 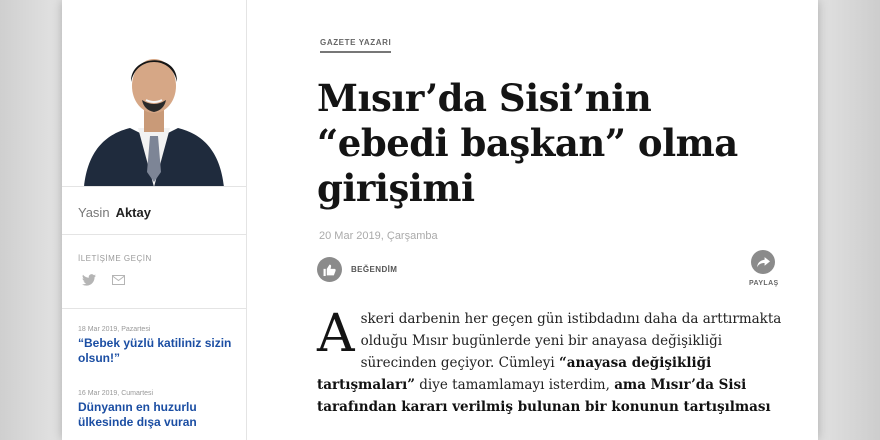 What do you see at coordinates (336, 334) in the screenshot?
I see `drop-cap: A` at bounding box center [336, 334].